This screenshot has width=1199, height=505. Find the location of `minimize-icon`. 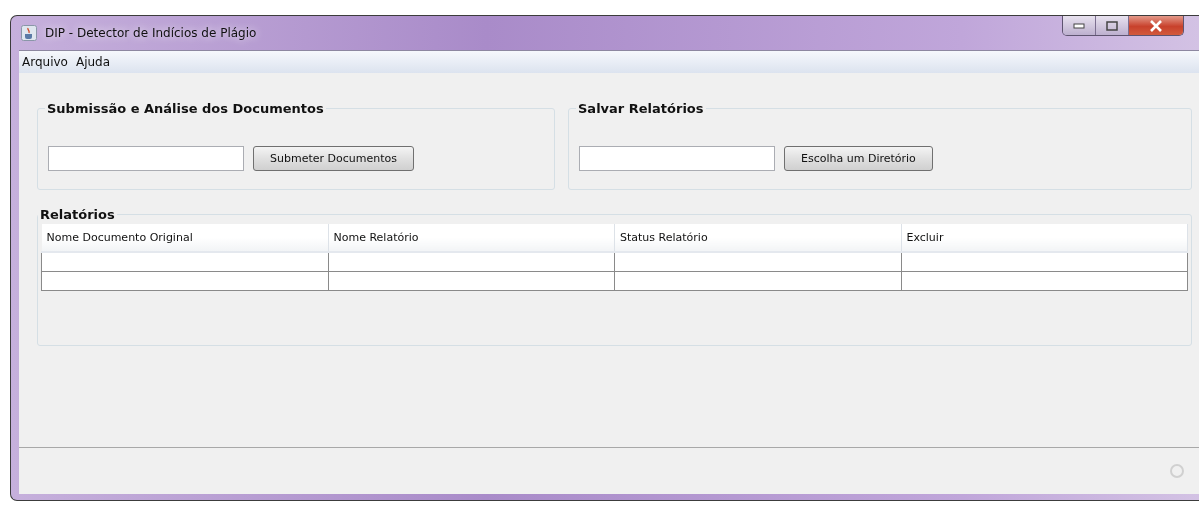

minimize-icon is located at coordinates (1079, 25).